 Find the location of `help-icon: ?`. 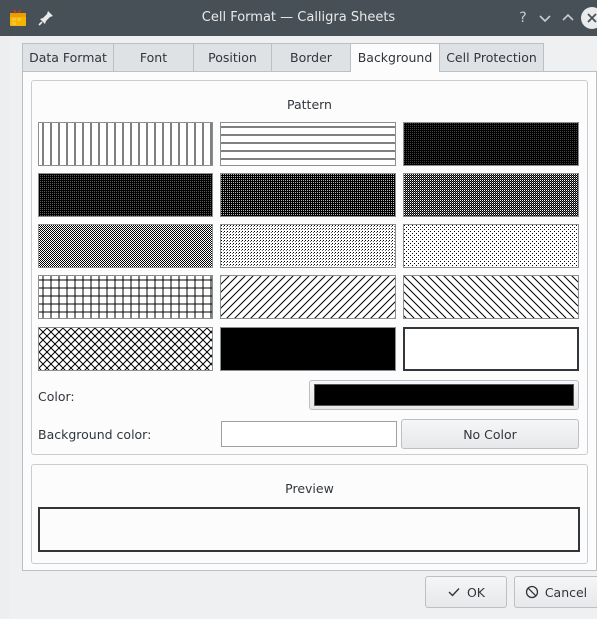

help-icon: ? is located at coordinates (523, 18).